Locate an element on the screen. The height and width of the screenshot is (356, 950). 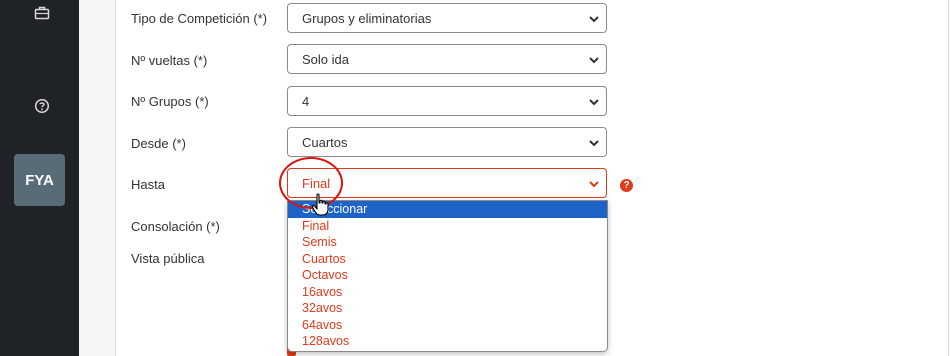
sidebar: FYA is located at coordinates (39, 178).